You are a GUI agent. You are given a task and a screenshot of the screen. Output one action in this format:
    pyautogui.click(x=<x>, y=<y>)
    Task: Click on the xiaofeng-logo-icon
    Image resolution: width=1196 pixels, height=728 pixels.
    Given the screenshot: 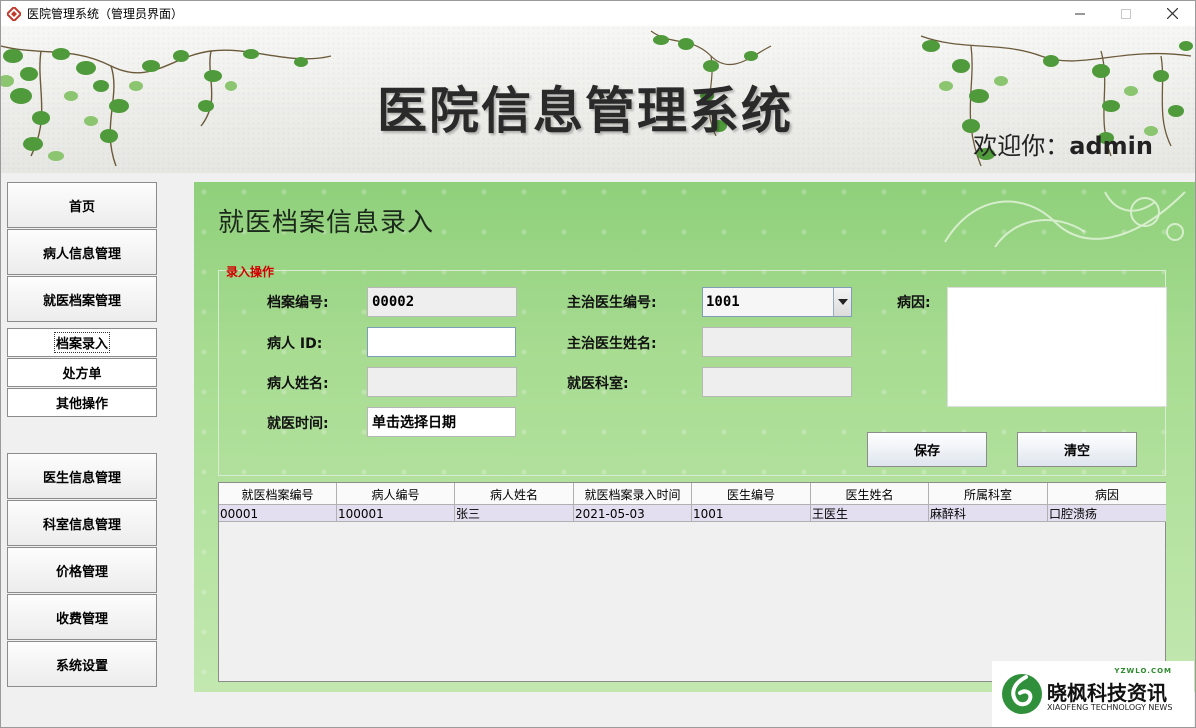 What is the action you would take?
    pyautogui.click(x=1022, y=694)
    